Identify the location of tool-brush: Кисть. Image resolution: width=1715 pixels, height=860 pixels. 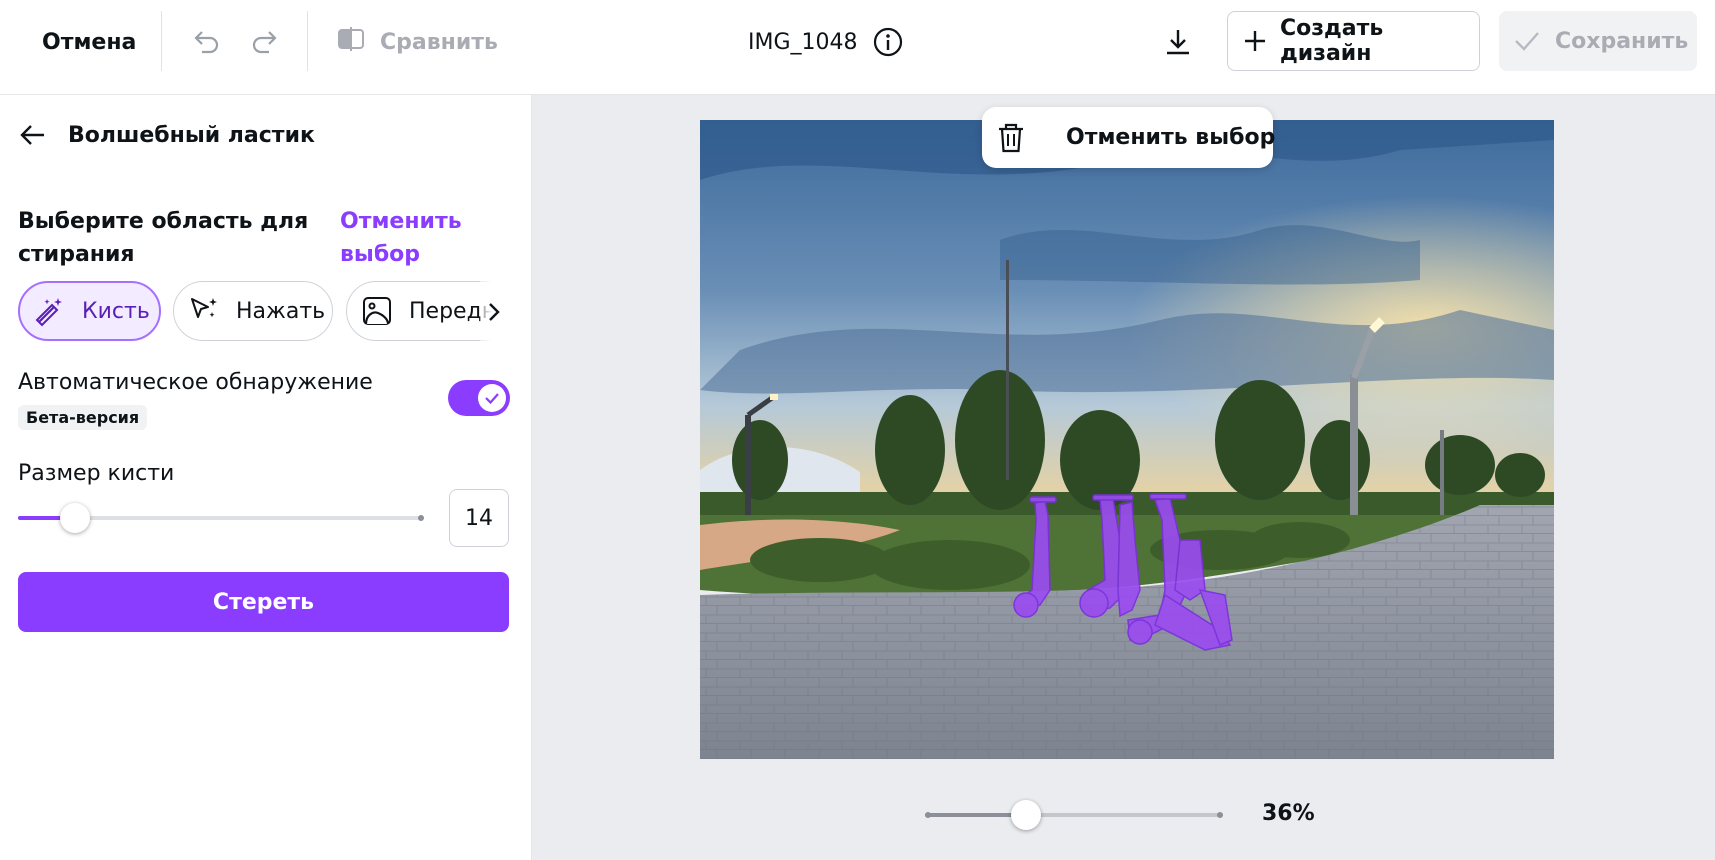
(89, 311).